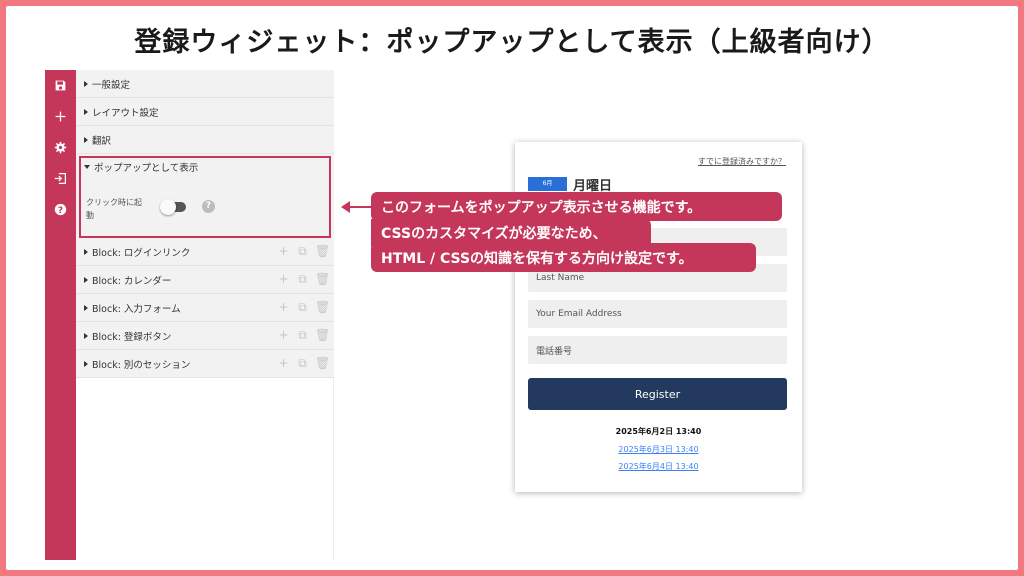  Describe the element at coordinates (205, 252) in the screenshot. I see `block-row: Block: ログインリンク + ⧉ 🗑` at that location.